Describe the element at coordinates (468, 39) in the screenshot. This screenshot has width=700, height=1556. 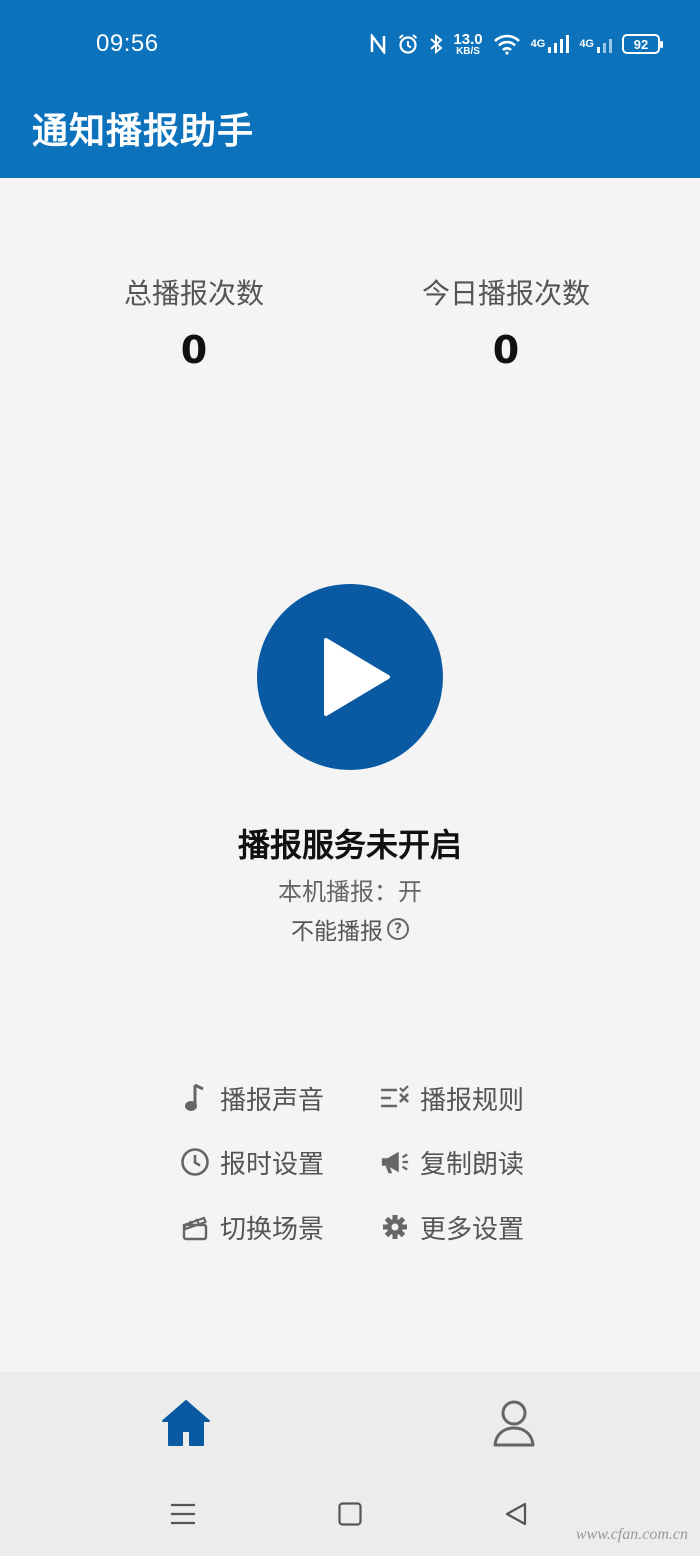
I see `net-speed-value: 13.0` at that location.